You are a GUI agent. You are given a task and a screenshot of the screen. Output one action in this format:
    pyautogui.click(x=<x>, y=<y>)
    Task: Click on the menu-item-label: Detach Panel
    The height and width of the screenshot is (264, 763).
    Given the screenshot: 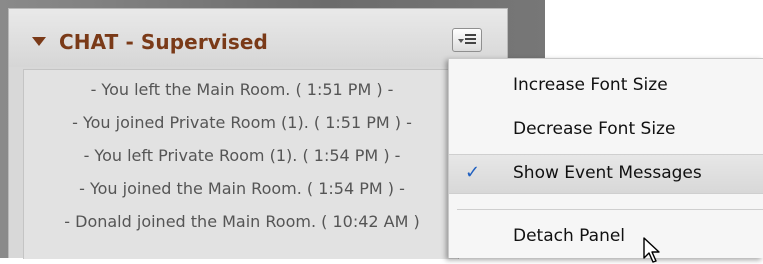 What is the action you would take?
    pyautogui.click(x=569, y=236)
    